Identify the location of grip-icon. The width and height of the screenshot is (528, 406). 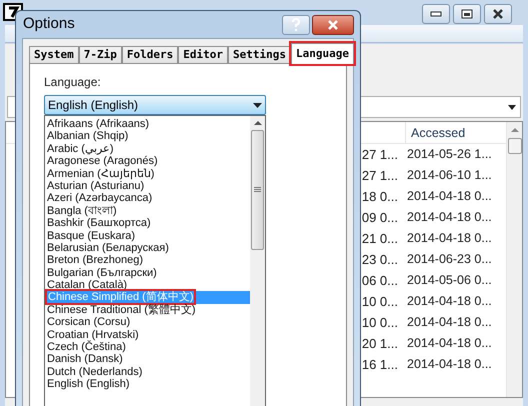
(257, 190).